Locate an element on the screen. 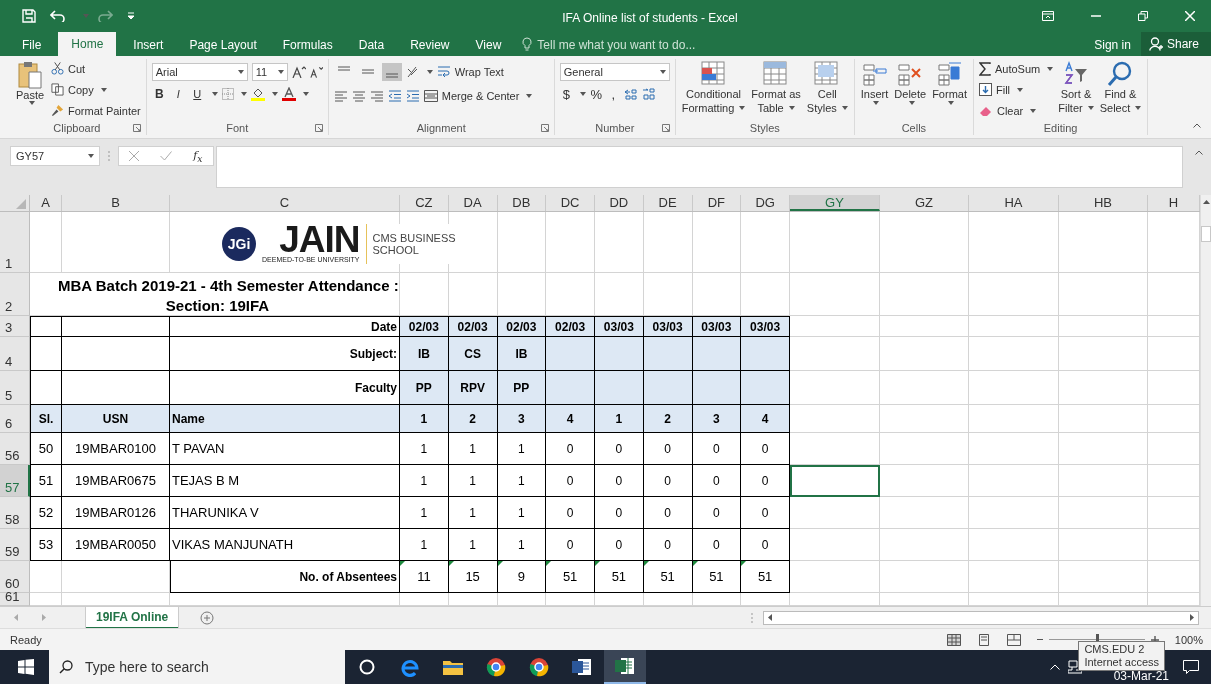 Image resolution: width=1211 pixels, height=684 pixels. formula-input is located at coordinates (699, 167).